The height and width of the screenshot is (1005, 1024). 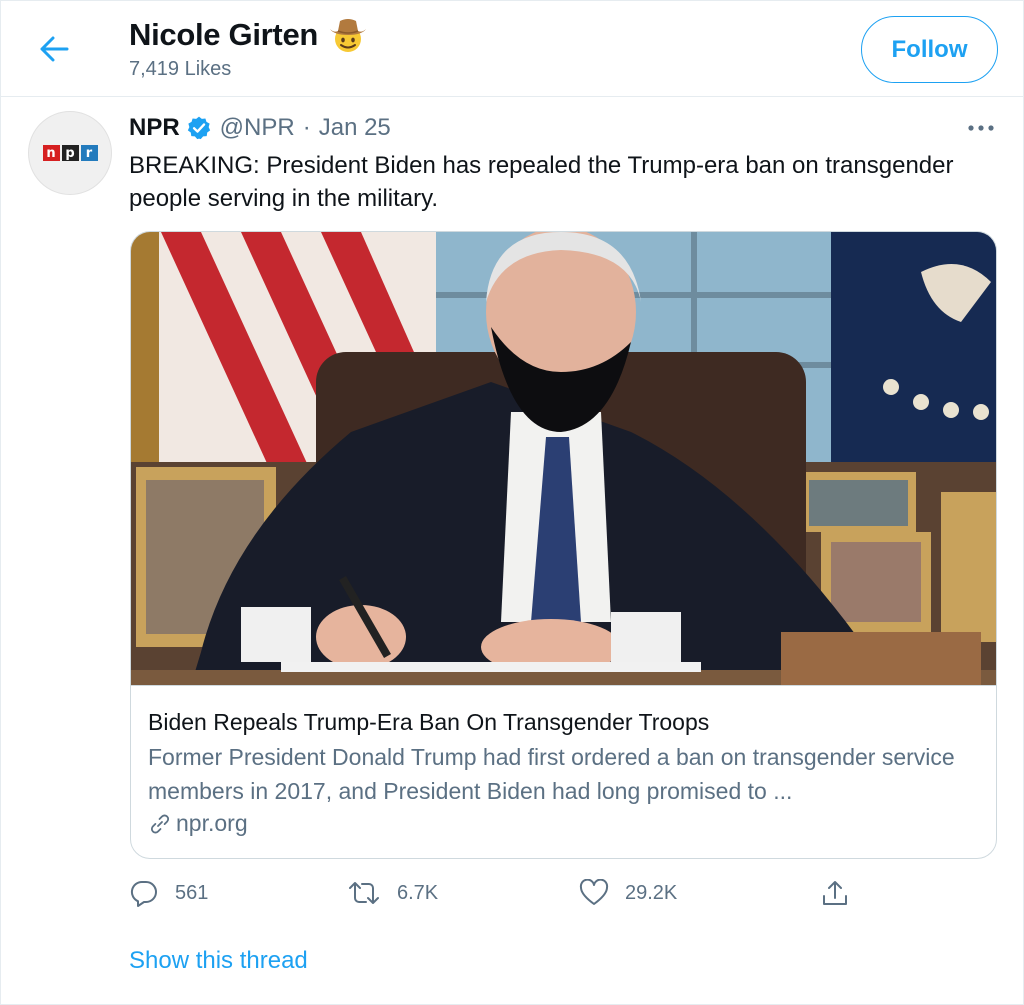 I want to click on retweet-icon, so click(x=364, y=893).